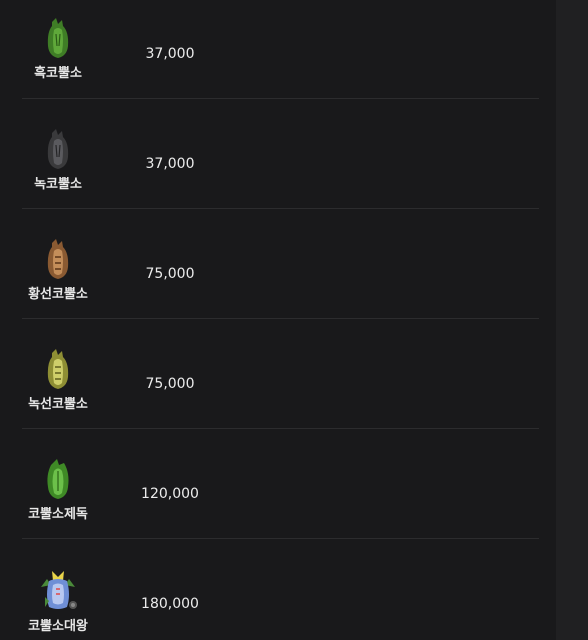  I want to click on list-item: 흑코뿔소 37,000, so click(280, 49).